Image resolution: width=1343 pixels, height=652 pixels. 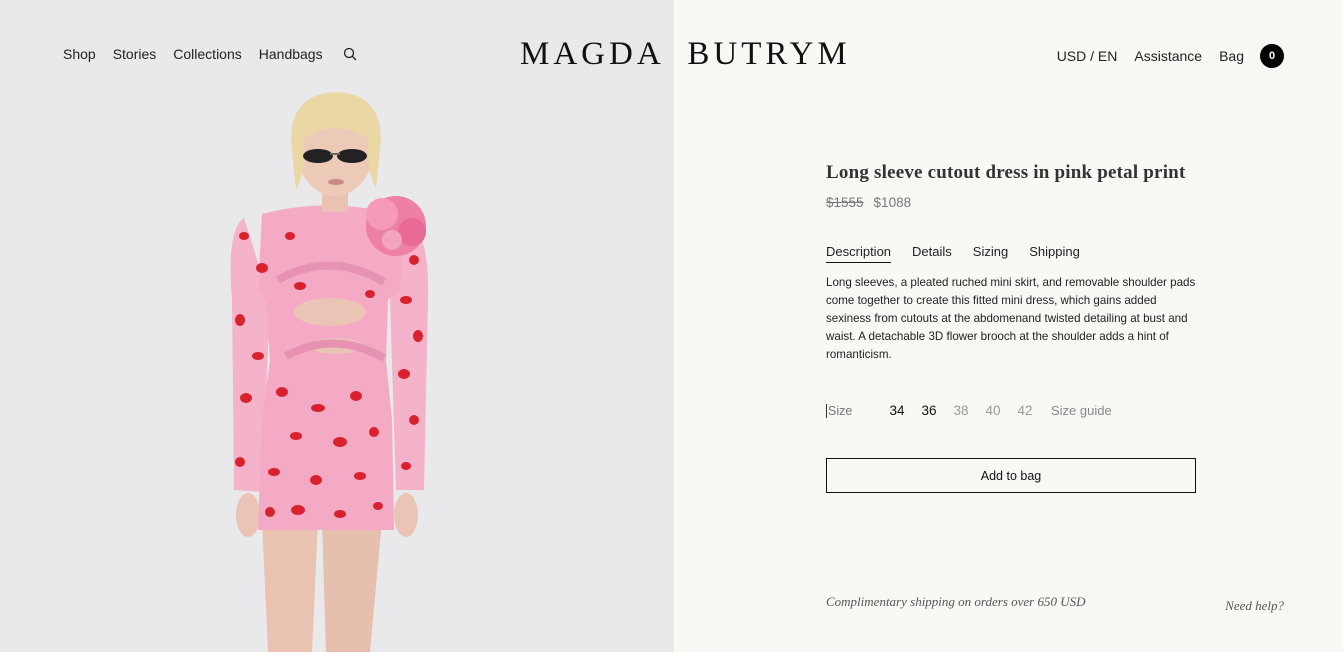 What do you see at coordinates (1087, 56) in the screenshot?
I see `currency-language-selector: USD / EN` at bounding box center [1087, 56].